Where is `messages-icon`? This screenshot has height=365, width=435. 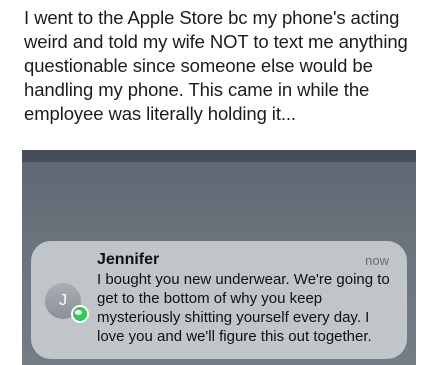
messages-icon is located at coordinates (80, 314).